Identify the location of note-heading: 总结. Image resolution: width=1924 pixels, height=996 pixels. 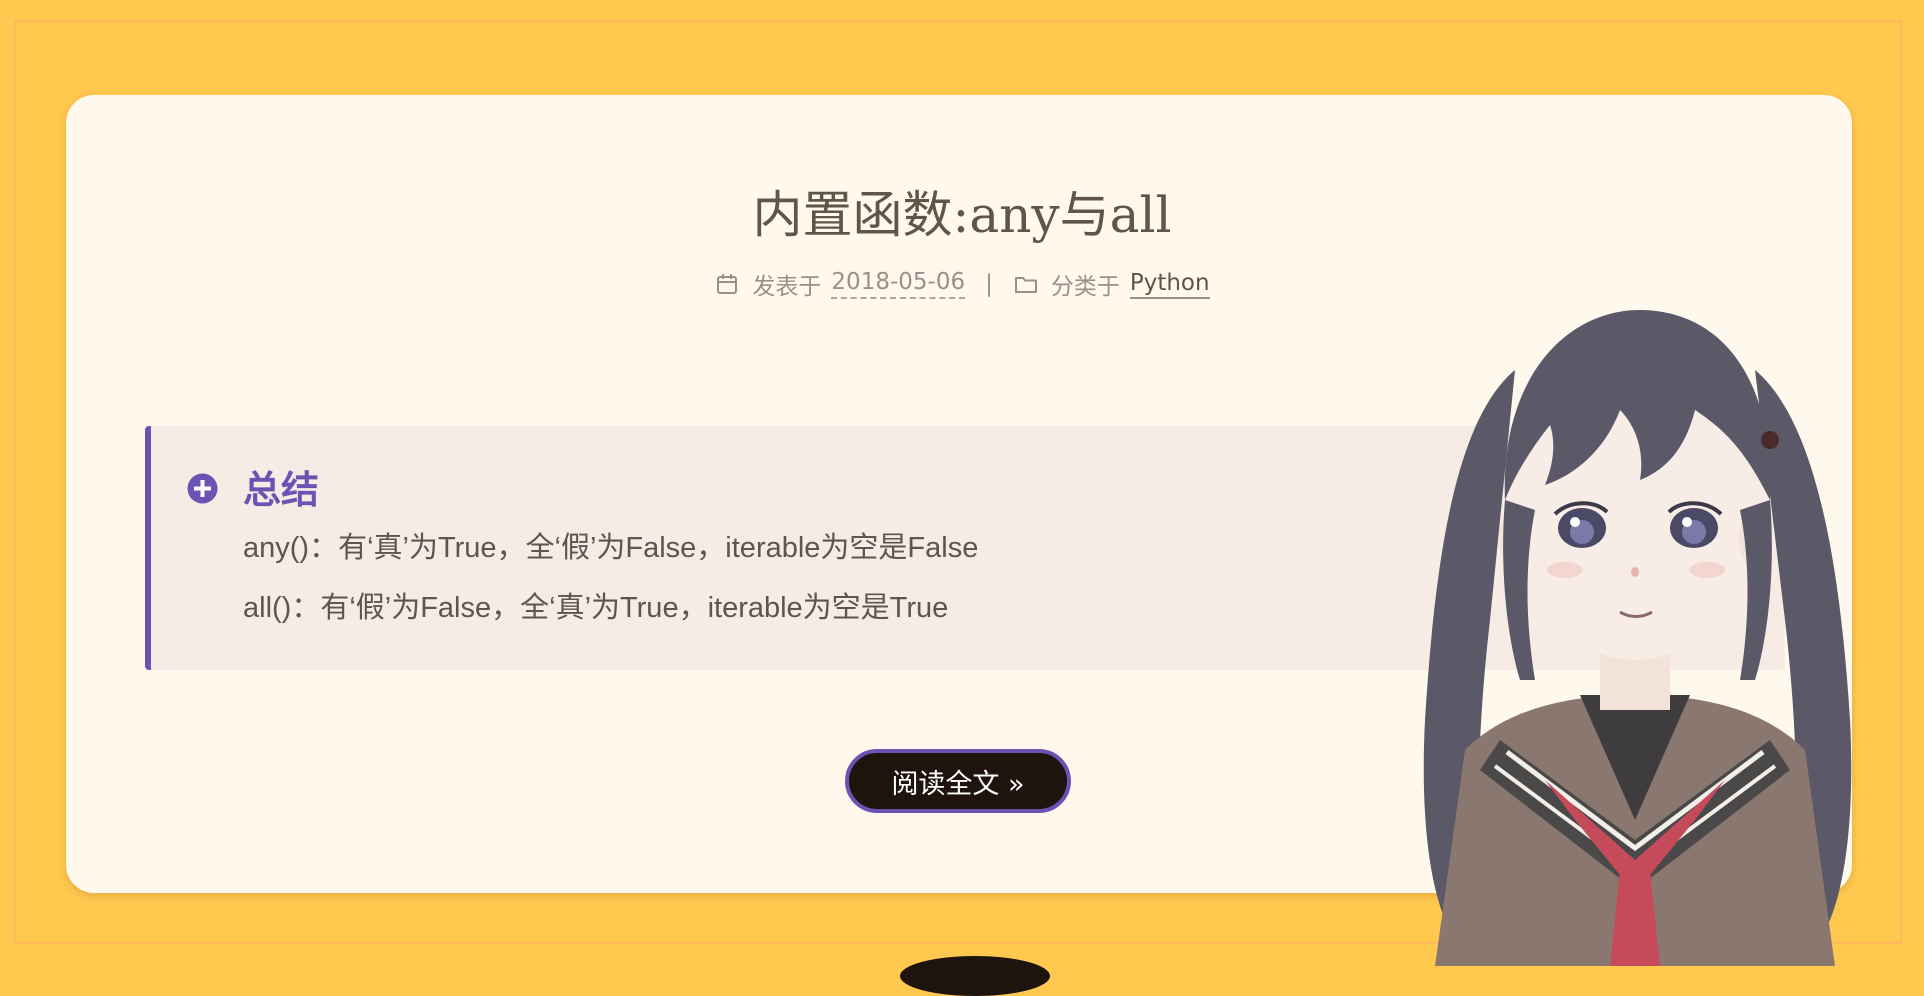
(281, 490).